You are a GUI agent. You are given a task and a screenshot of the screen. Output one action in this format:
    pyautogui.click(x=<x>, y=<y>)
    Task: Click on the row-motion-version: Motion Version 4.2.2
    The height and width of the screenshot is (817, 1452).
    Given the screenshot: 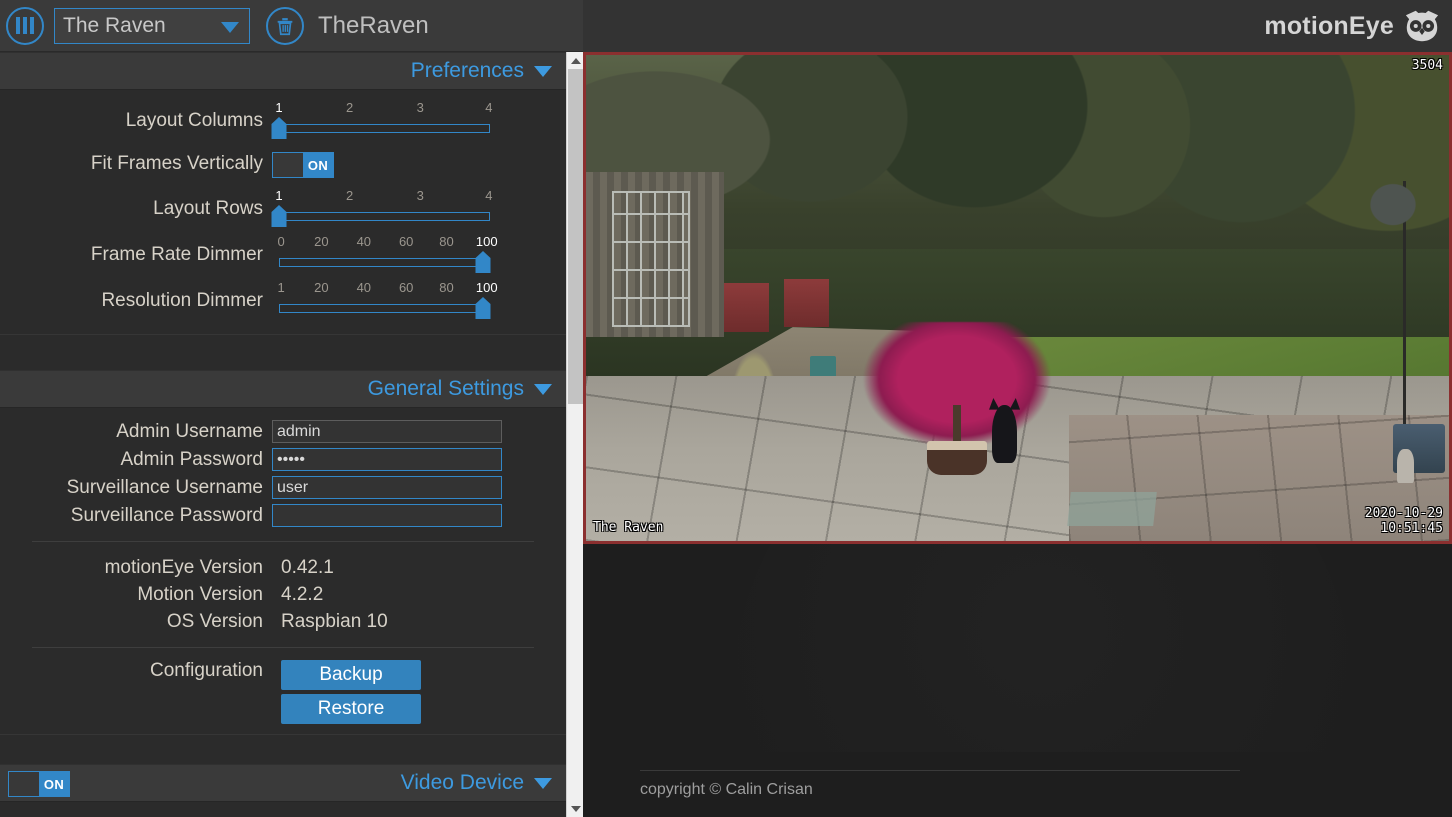 What is the action you would take?
    pyautogui.click(x=283, y=594)
    